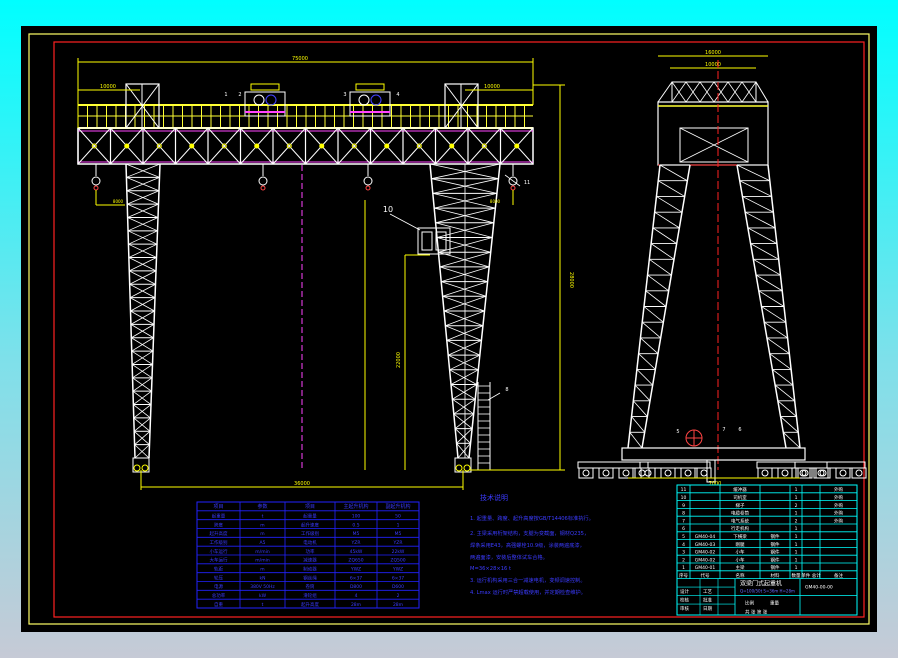 This screenshot has height=658, width=898. Describe the element at coordinates (683, 575) in the screenshot. I see `parts-header: 序号` at that location.